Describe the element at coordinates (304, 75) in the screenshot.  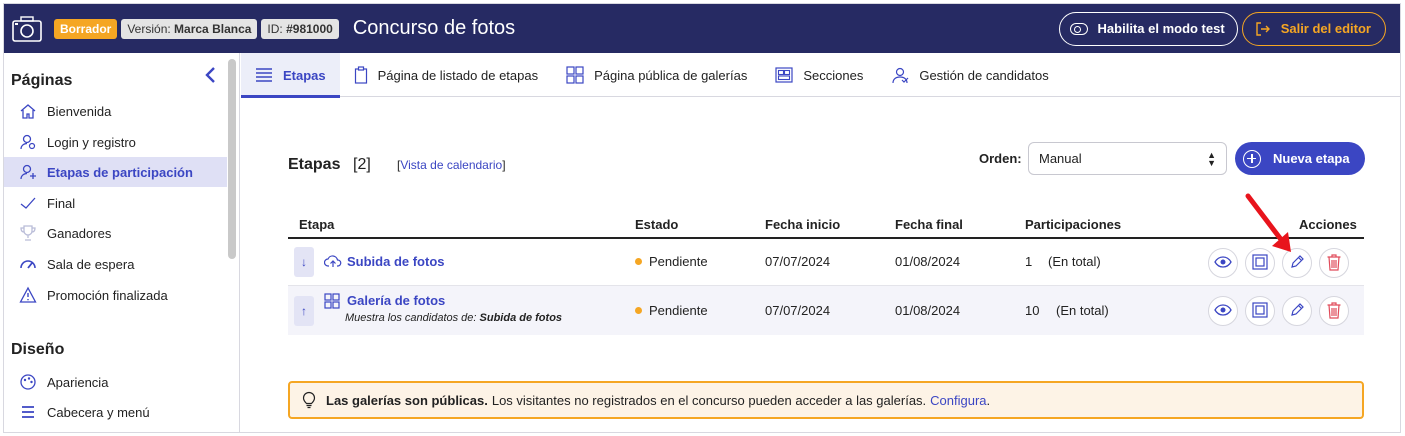
I see `tab-label: Etapas` at that location.